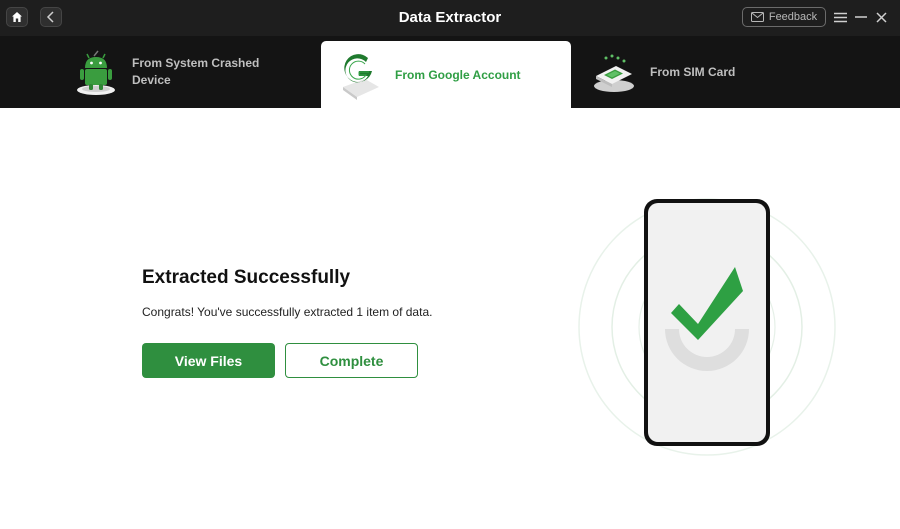 Image resolution: width=900 pixels, height=529 pixels. I want to click on back-button, so click(51, 17).